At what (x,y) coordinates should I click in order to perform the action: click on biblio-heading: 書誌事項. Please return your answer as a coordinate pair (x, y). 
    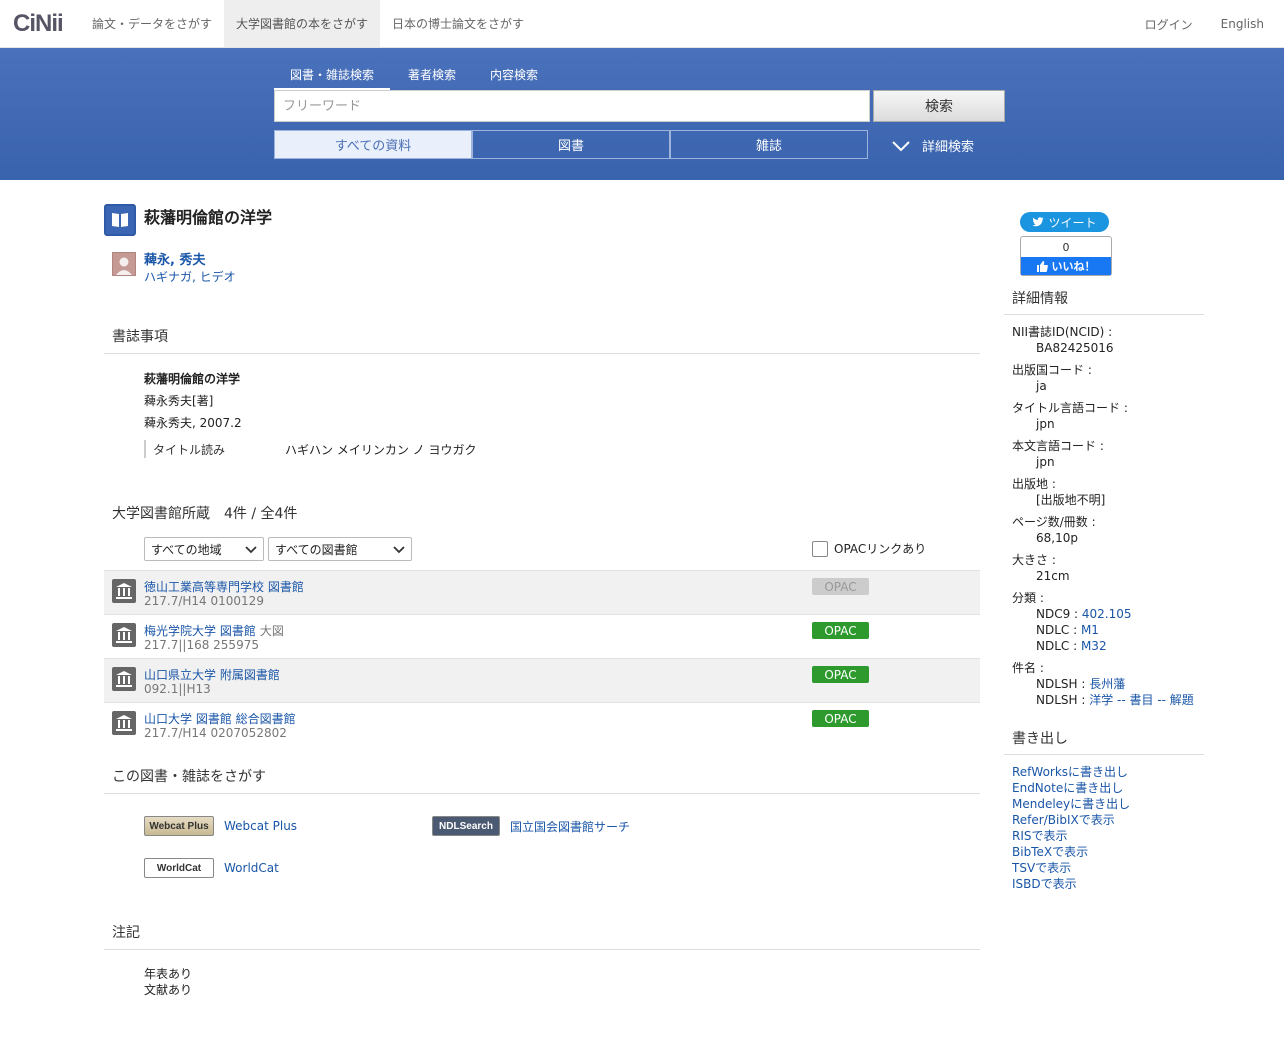
    Looking at the image, I should click on (542, 340).